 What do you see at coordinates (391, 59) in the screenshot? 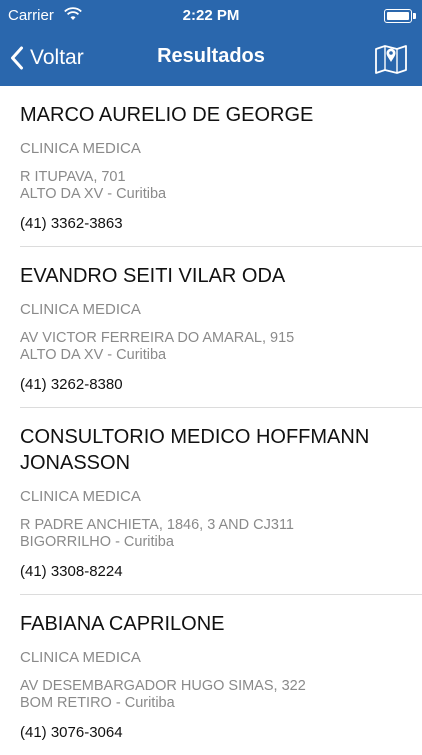
I see `map-pin-icon` at bounding box center [391, 59].